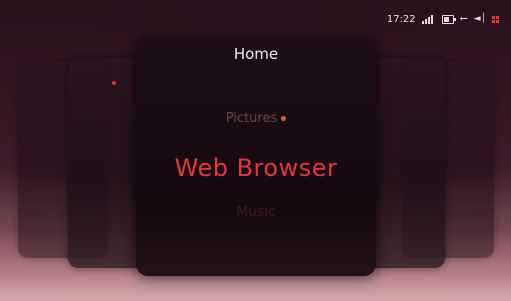 This screenshot has height=301, width=511. Describe the element at coordinates (463, 18) in the screenshot. I see `usb-icon: ⭠` at that location.